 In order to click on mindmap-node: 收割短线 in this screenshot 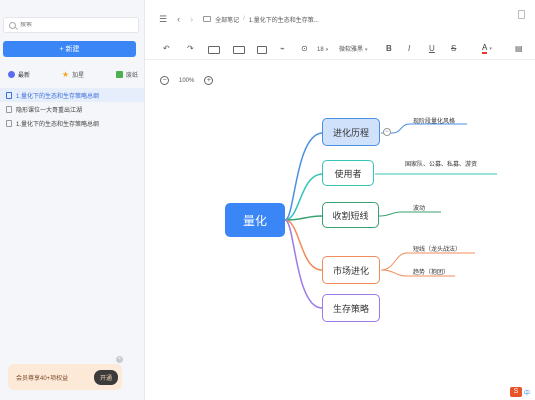, I will do `click(350, 215)`.